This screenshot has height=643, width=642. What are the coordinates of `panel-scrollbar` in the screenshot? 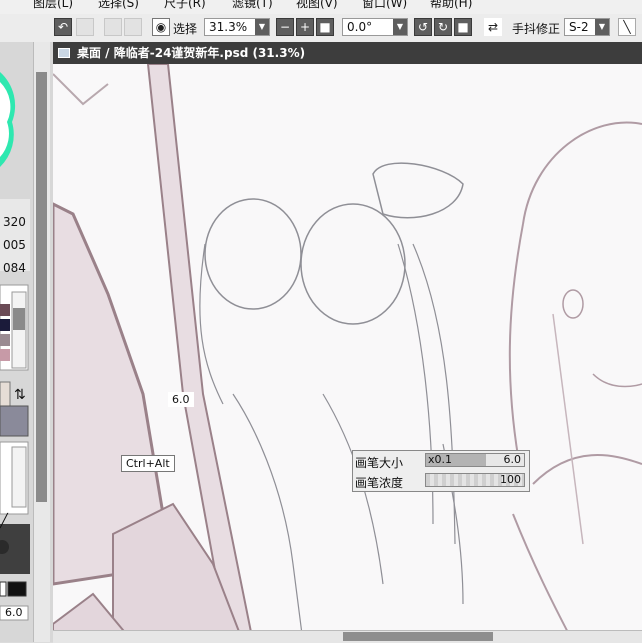 It's located at (41, 342).